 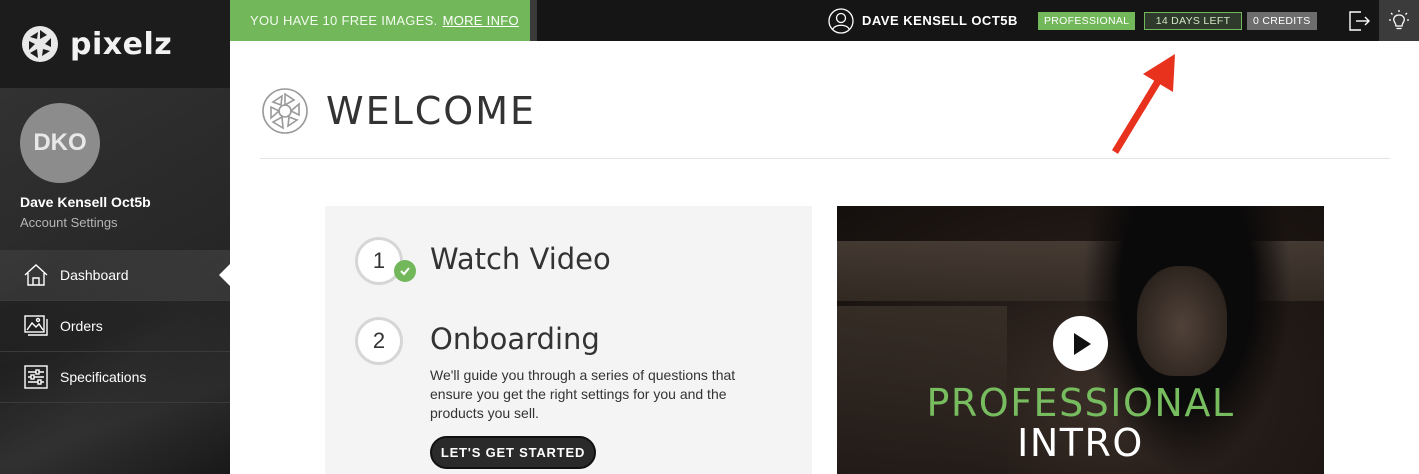 What do you see at coordinates (1359, 21) in the screenshot?
I see `logout-icon` at bounding box center [1359, 21].